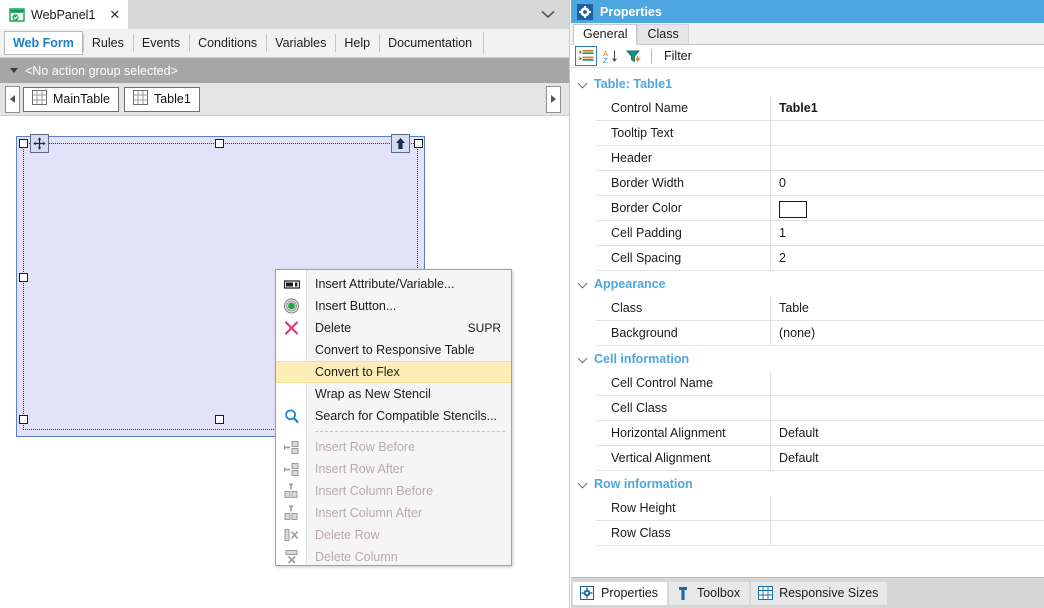 The image size is (1044, 608). I want to click on menu-item-insert-column-before: Insert Column Before, so click(393, 491).